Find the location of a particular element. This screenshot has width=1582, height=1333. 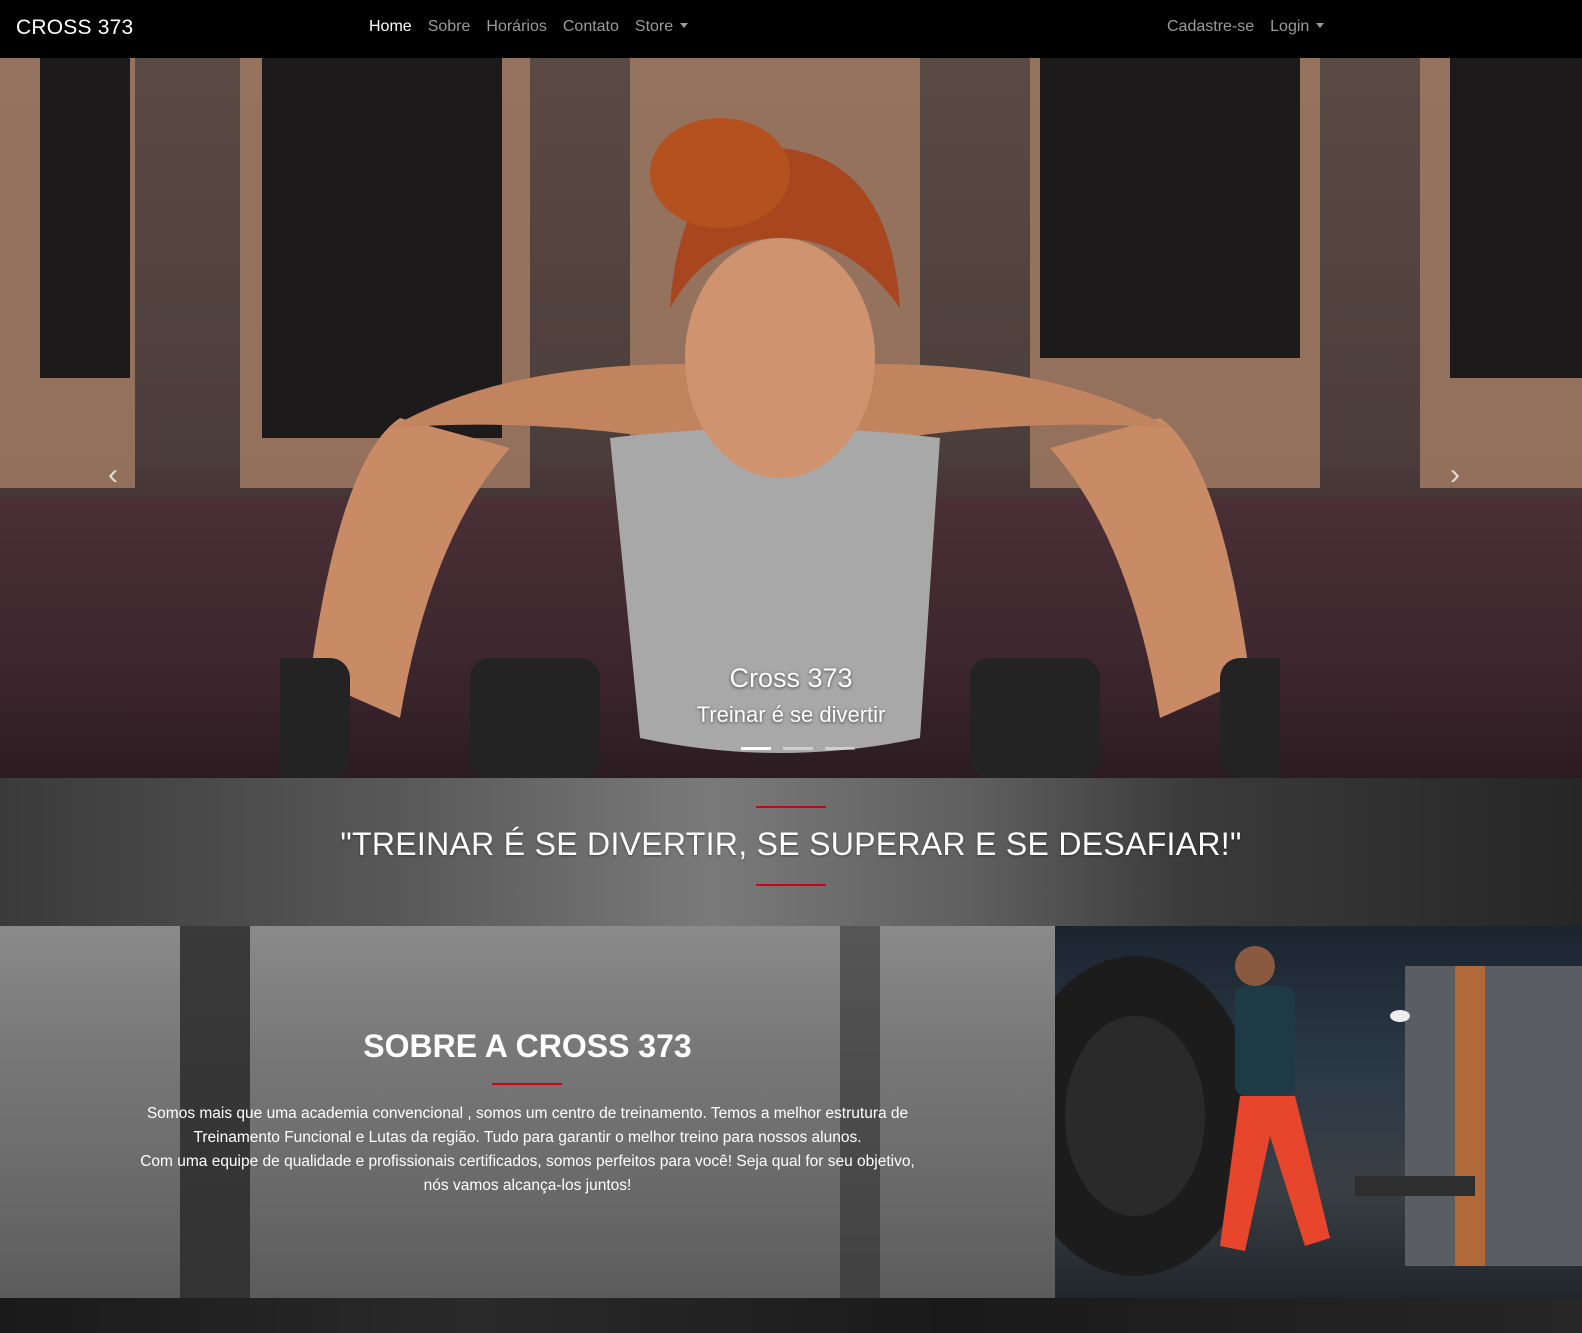

about-divider is located at coordinates (527, 1084).